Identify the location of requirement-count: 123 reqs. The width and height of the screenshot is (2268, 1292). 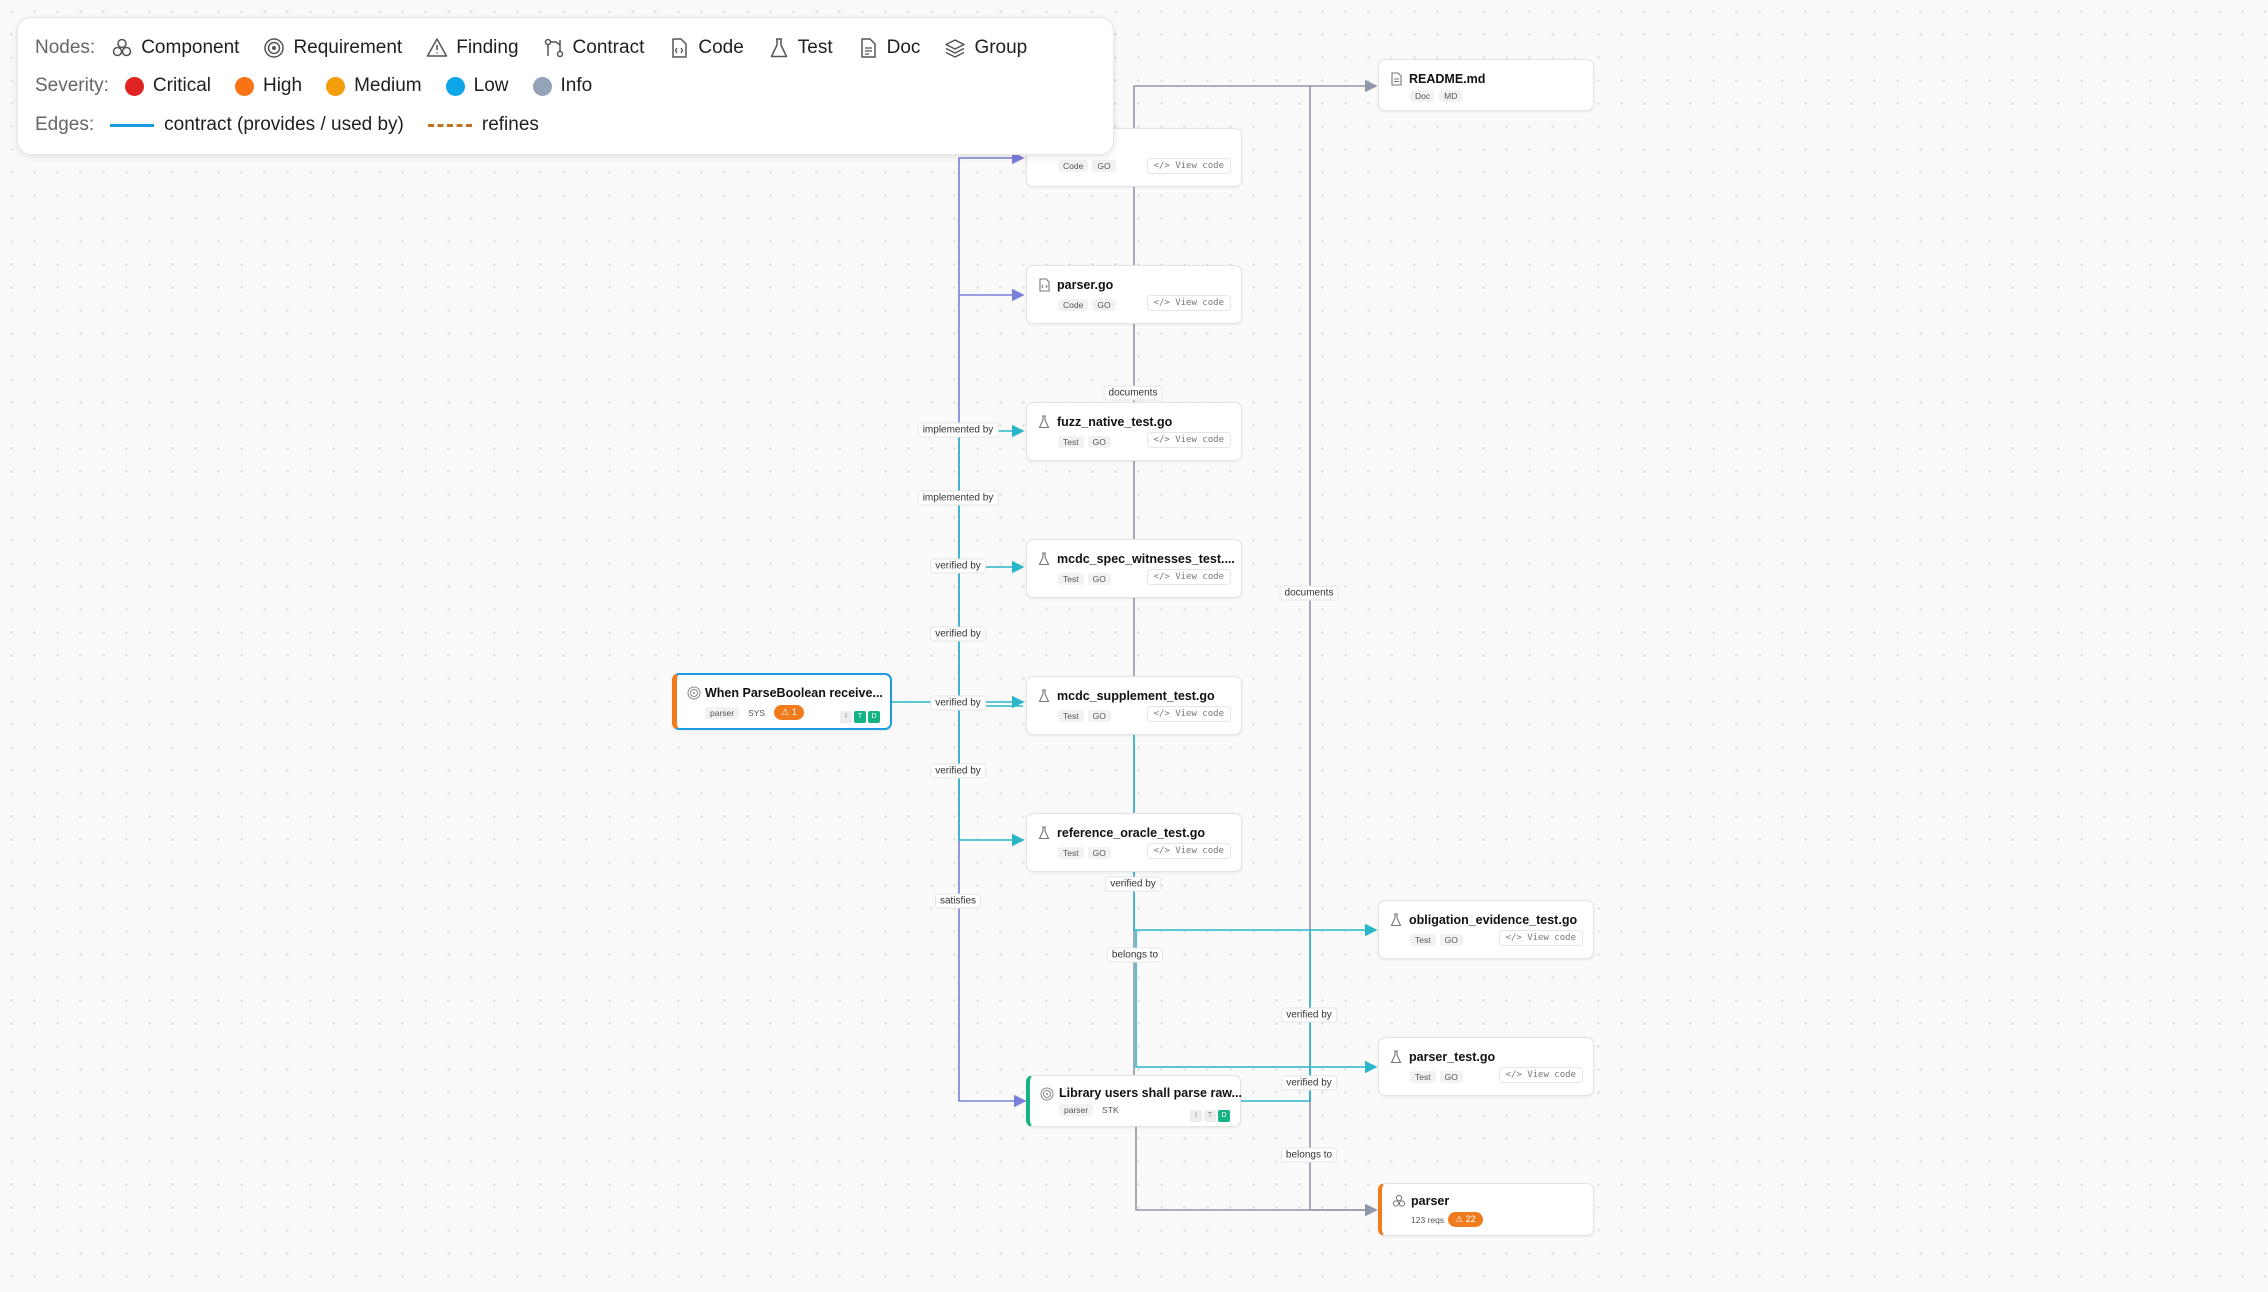
(1428, 1219).